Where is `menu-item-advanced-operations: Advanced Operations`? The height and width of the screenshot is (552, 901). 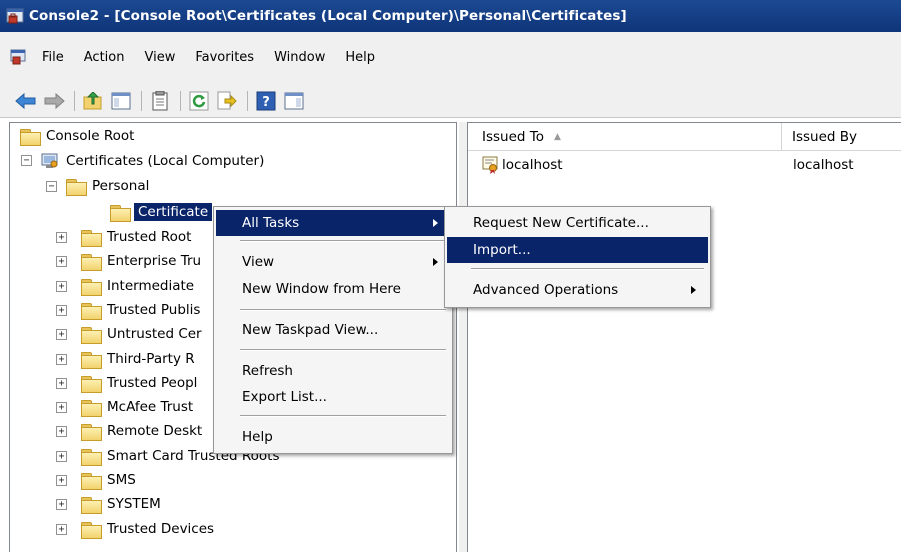
menu-item-advanced-operations: Advanced Operations is located at coordinates (577, 290).